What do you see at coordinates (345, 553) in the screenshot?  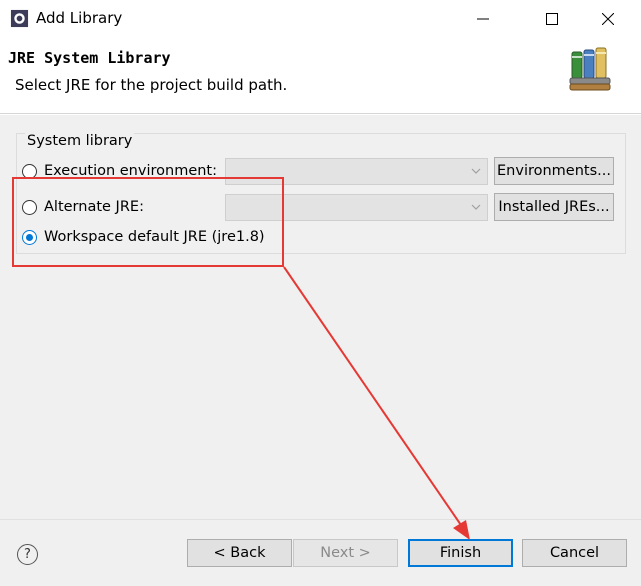 I see `next-button: Next >` at bounding box center [345, 553].